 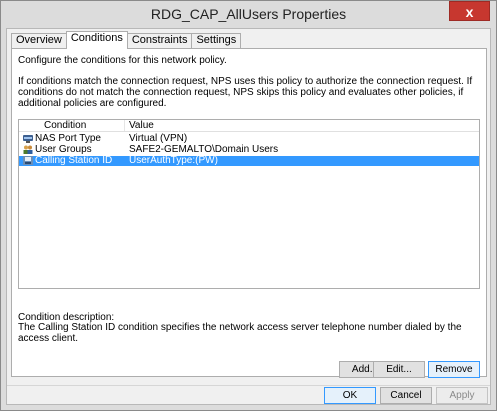 What do you see at coordinates (39, 40) in the screenshot?
I see `tab-overview: Overview` at bounding box center [39, 40].